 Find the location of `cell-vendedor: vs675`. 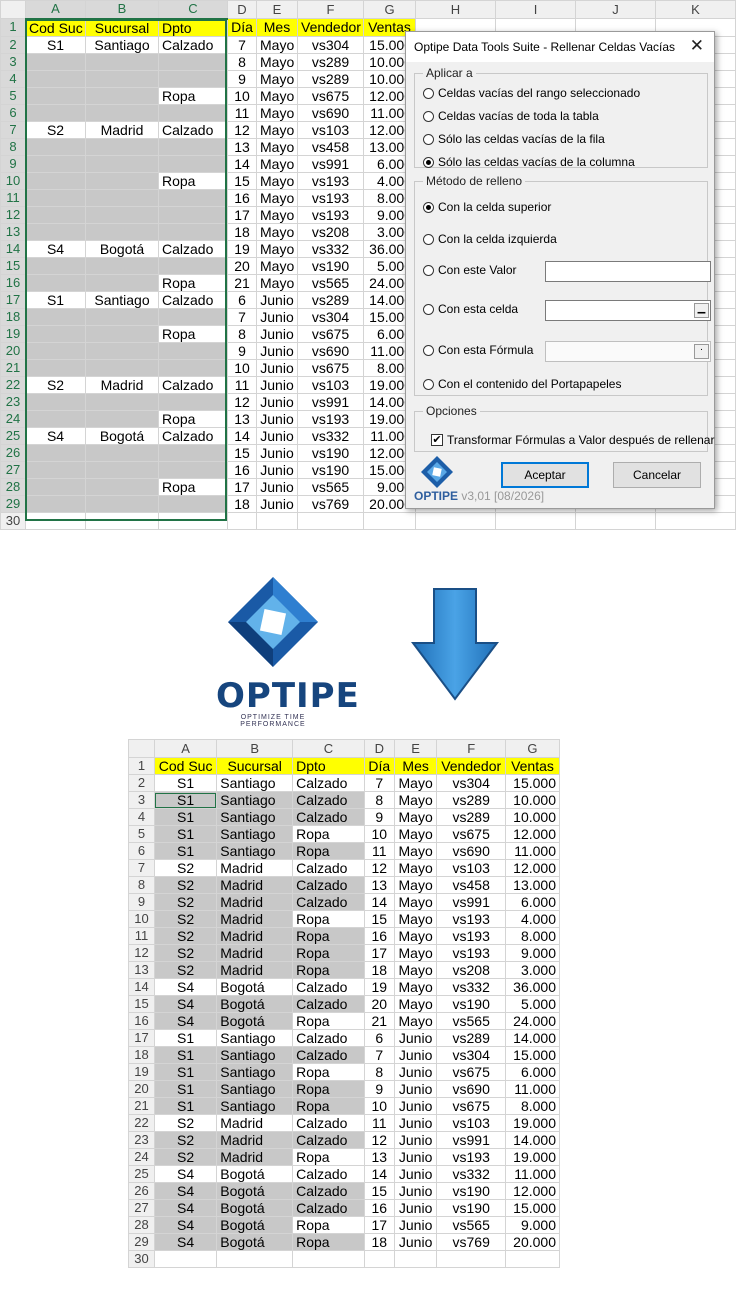

cell-vendedor: vs675 is located at coordinates (471, 834).